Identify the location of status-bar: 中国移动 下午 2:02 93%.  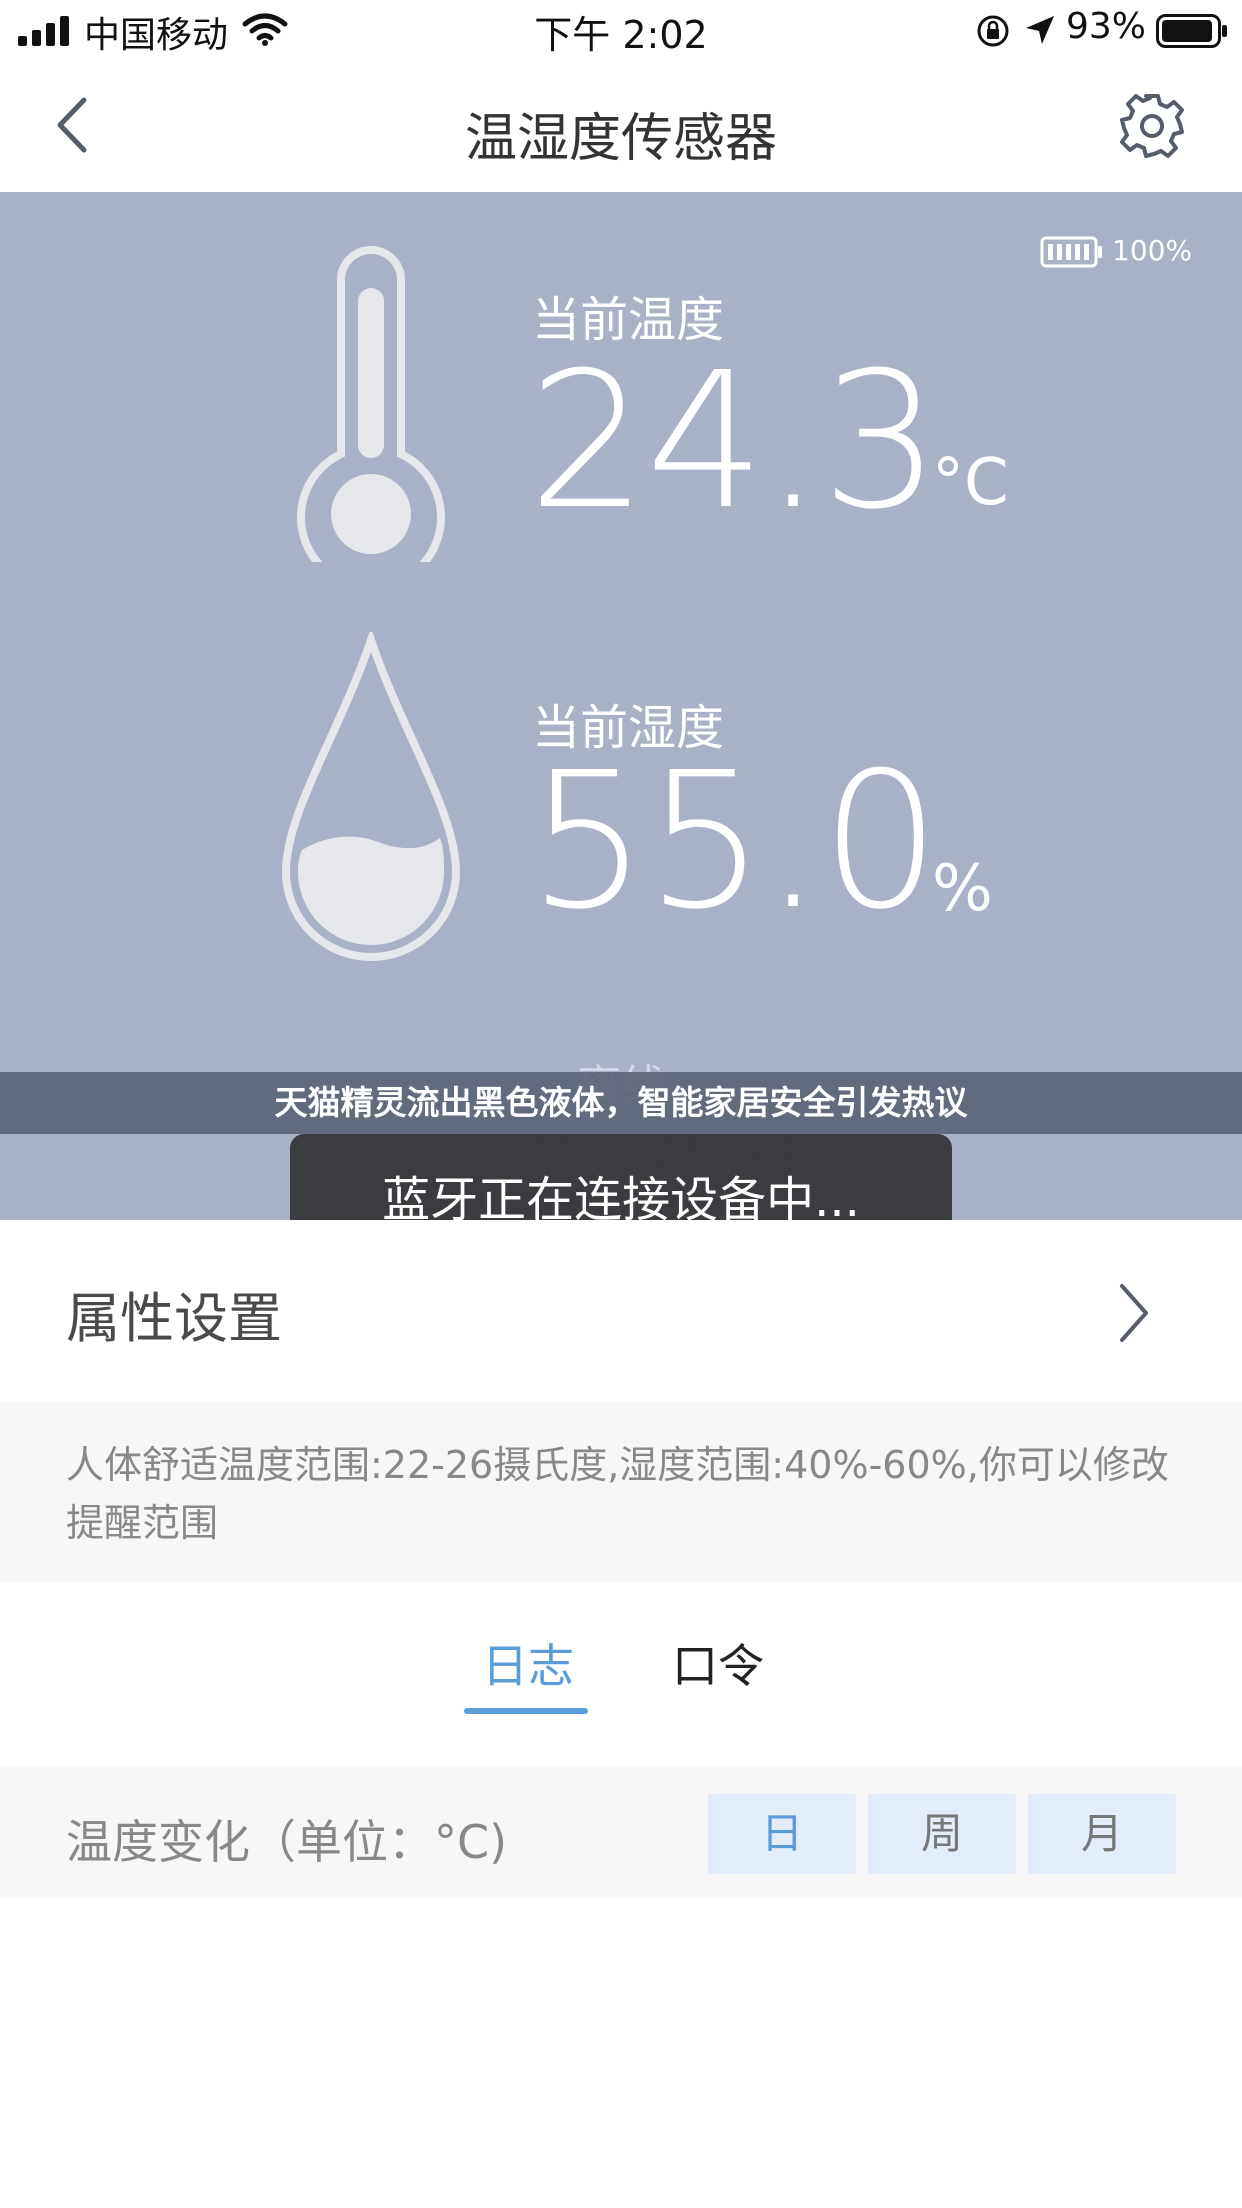
(621, 31).